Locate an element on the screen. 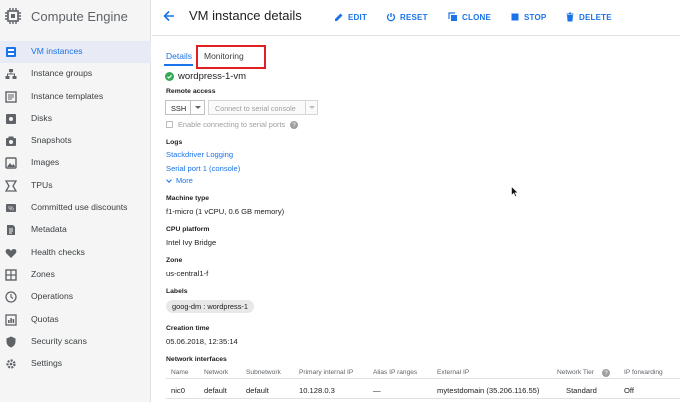  creation-time-label: Creation time is located at coordinates (188, 328).